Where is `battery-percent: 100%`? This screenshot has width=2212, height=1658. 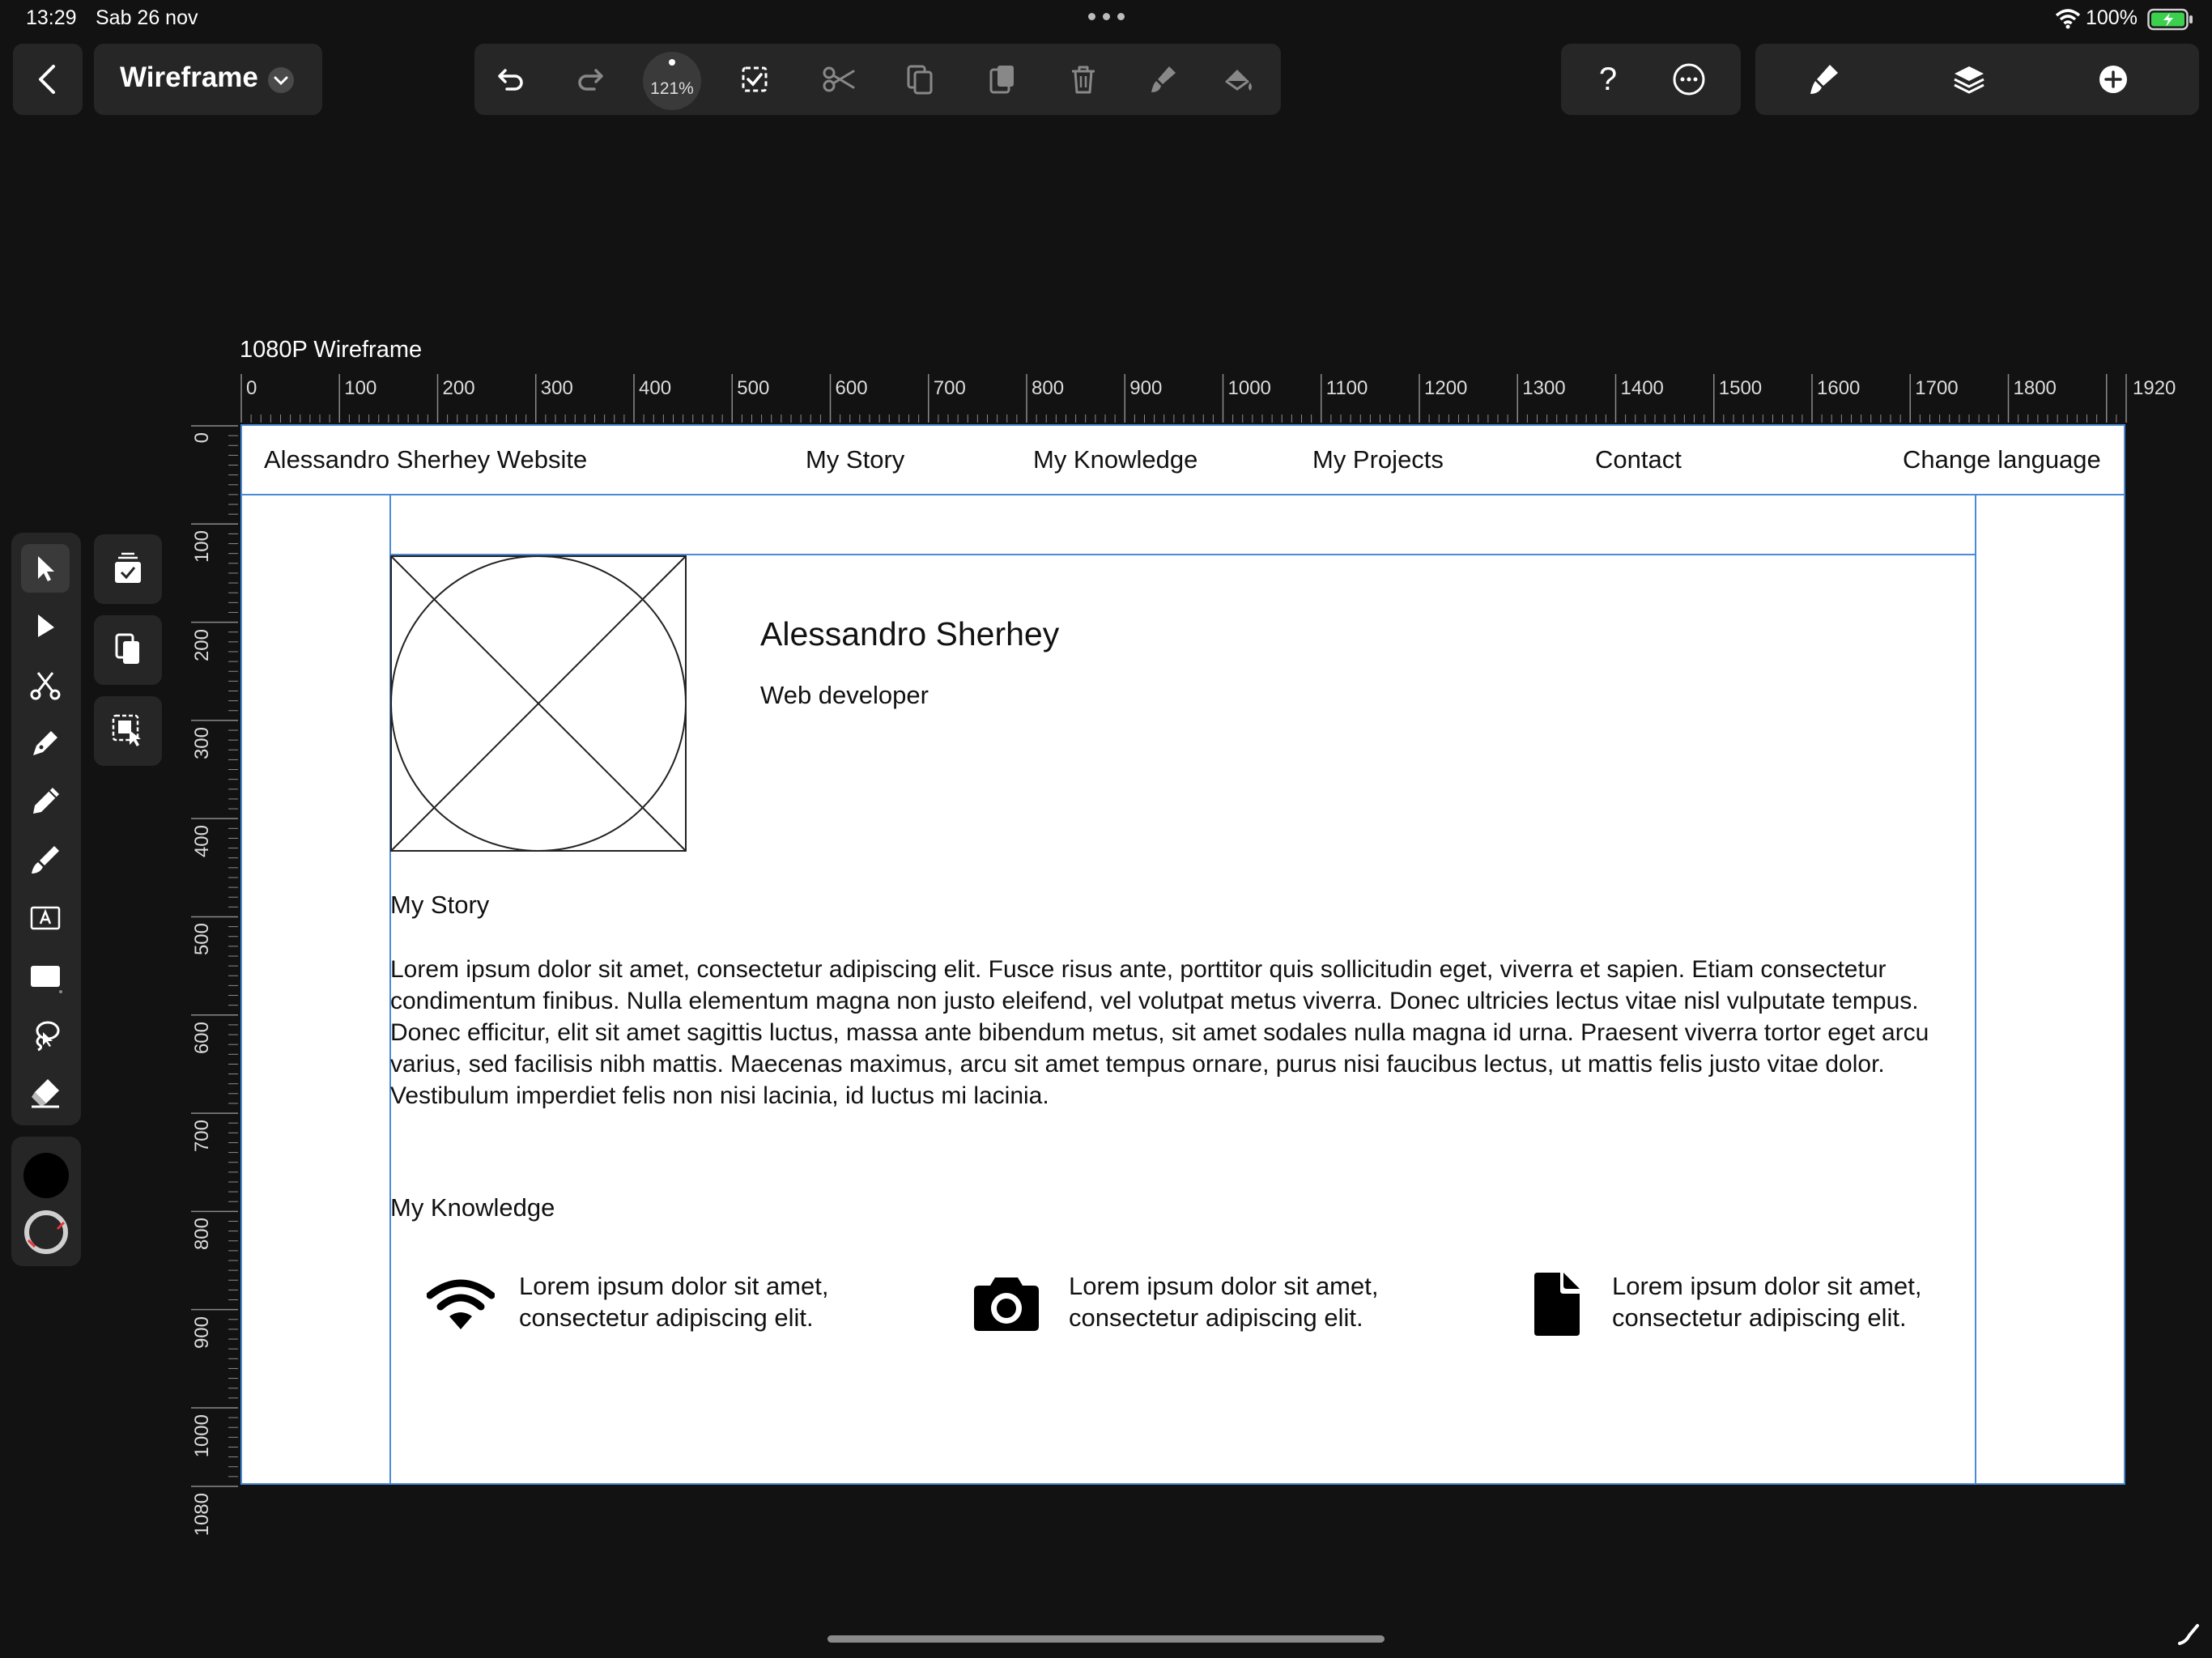
battery-percent: 100% is located at coordinates (2112, 17).